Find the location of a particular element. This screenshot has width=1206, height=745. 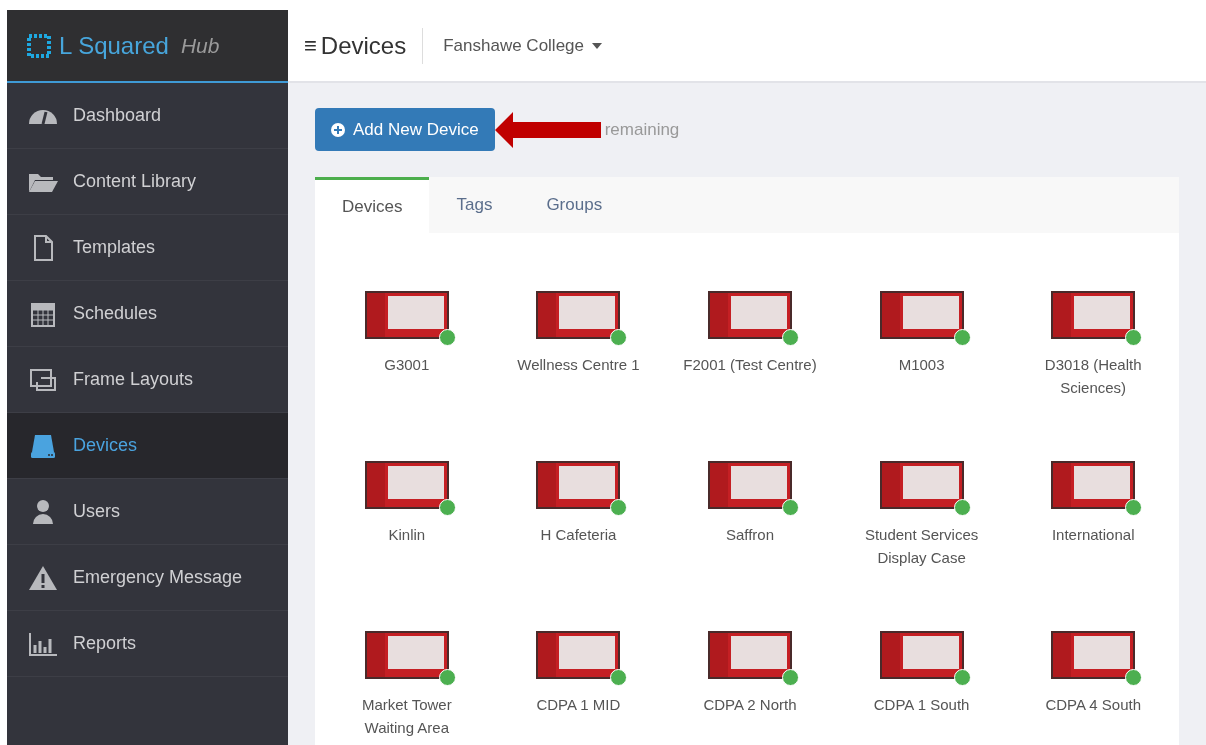

organization-dropdown: Fanshawe College is located at coordinates (522, 45).